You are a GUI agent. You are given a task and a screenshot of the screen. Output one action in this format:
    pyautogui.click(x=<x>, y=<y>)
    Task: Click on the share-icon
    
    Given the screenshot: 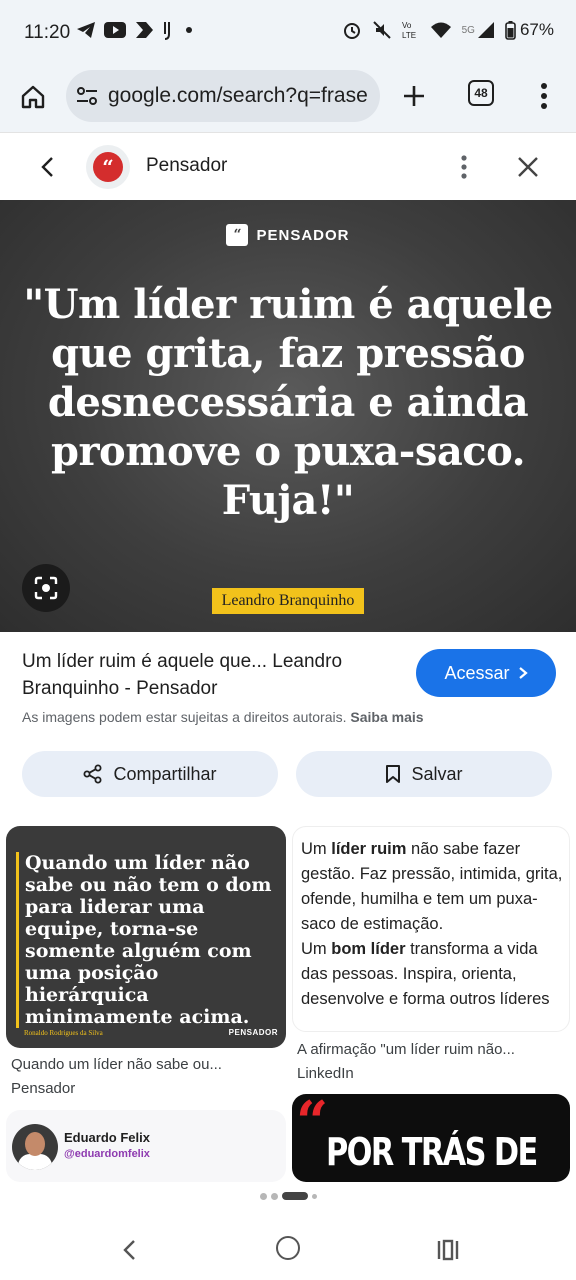 What is the action you would take?
    pyautogui.click(x=92, y=774)
    